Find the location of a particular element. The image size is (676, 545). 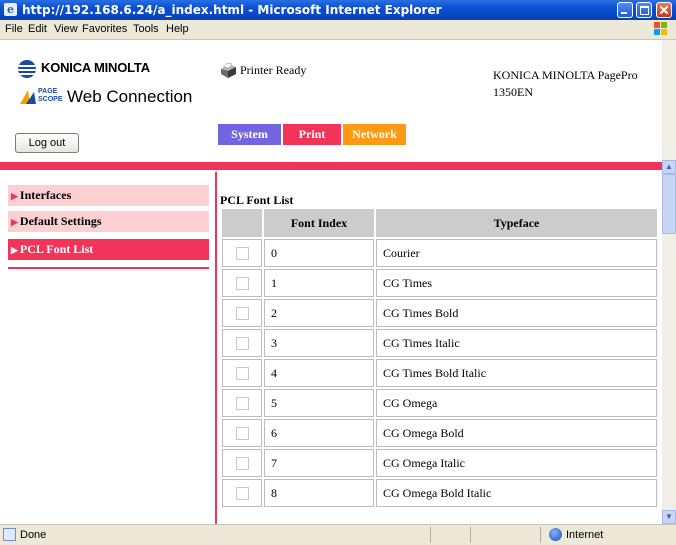

printer-model-line2: 1350EN is located at coordinates (513, 92).